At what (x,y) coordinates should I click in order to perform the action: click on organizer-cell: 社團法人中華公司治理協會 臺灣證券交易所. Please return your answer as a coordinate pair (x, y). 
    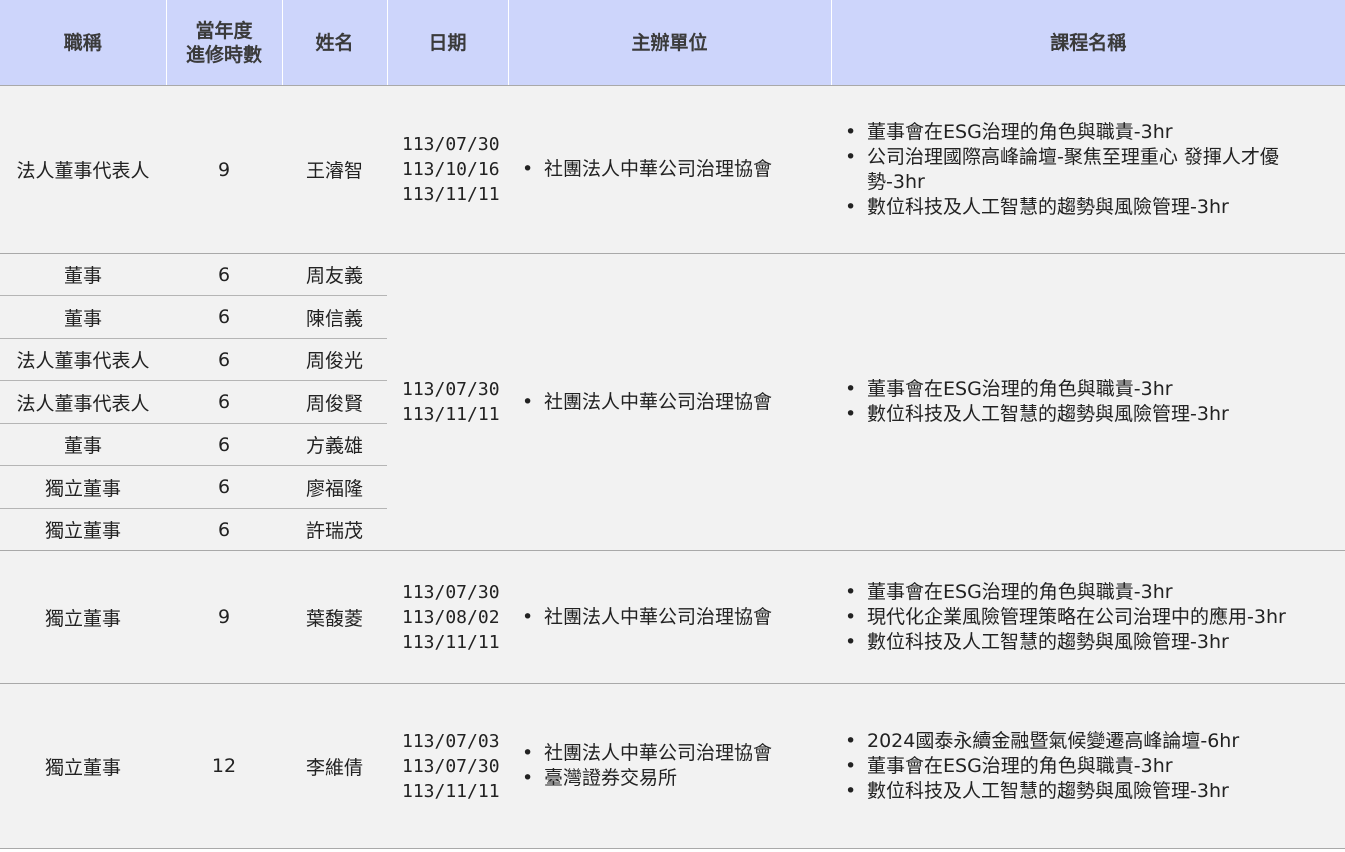
    Looking at the image, I should click on (669, 766).